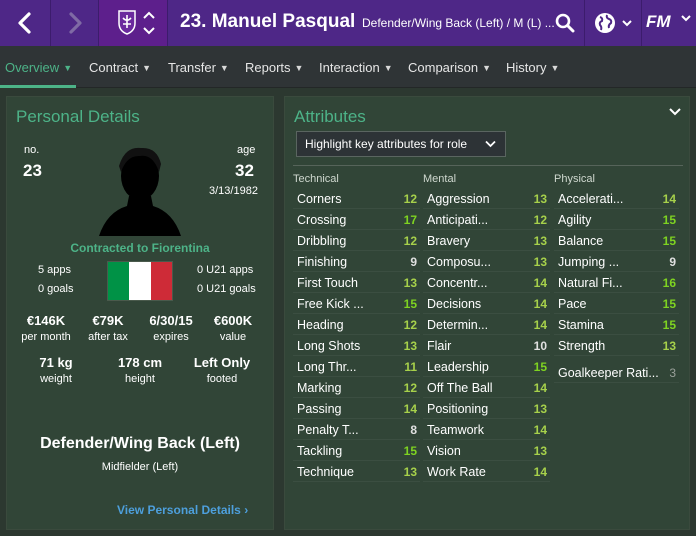 The height and width of the screenshot is (536, 696). What do you see at coordinates (120, 67) in the screenshot?
I see `tab-contract: Contract ▼` at bounding box center [120, 67].